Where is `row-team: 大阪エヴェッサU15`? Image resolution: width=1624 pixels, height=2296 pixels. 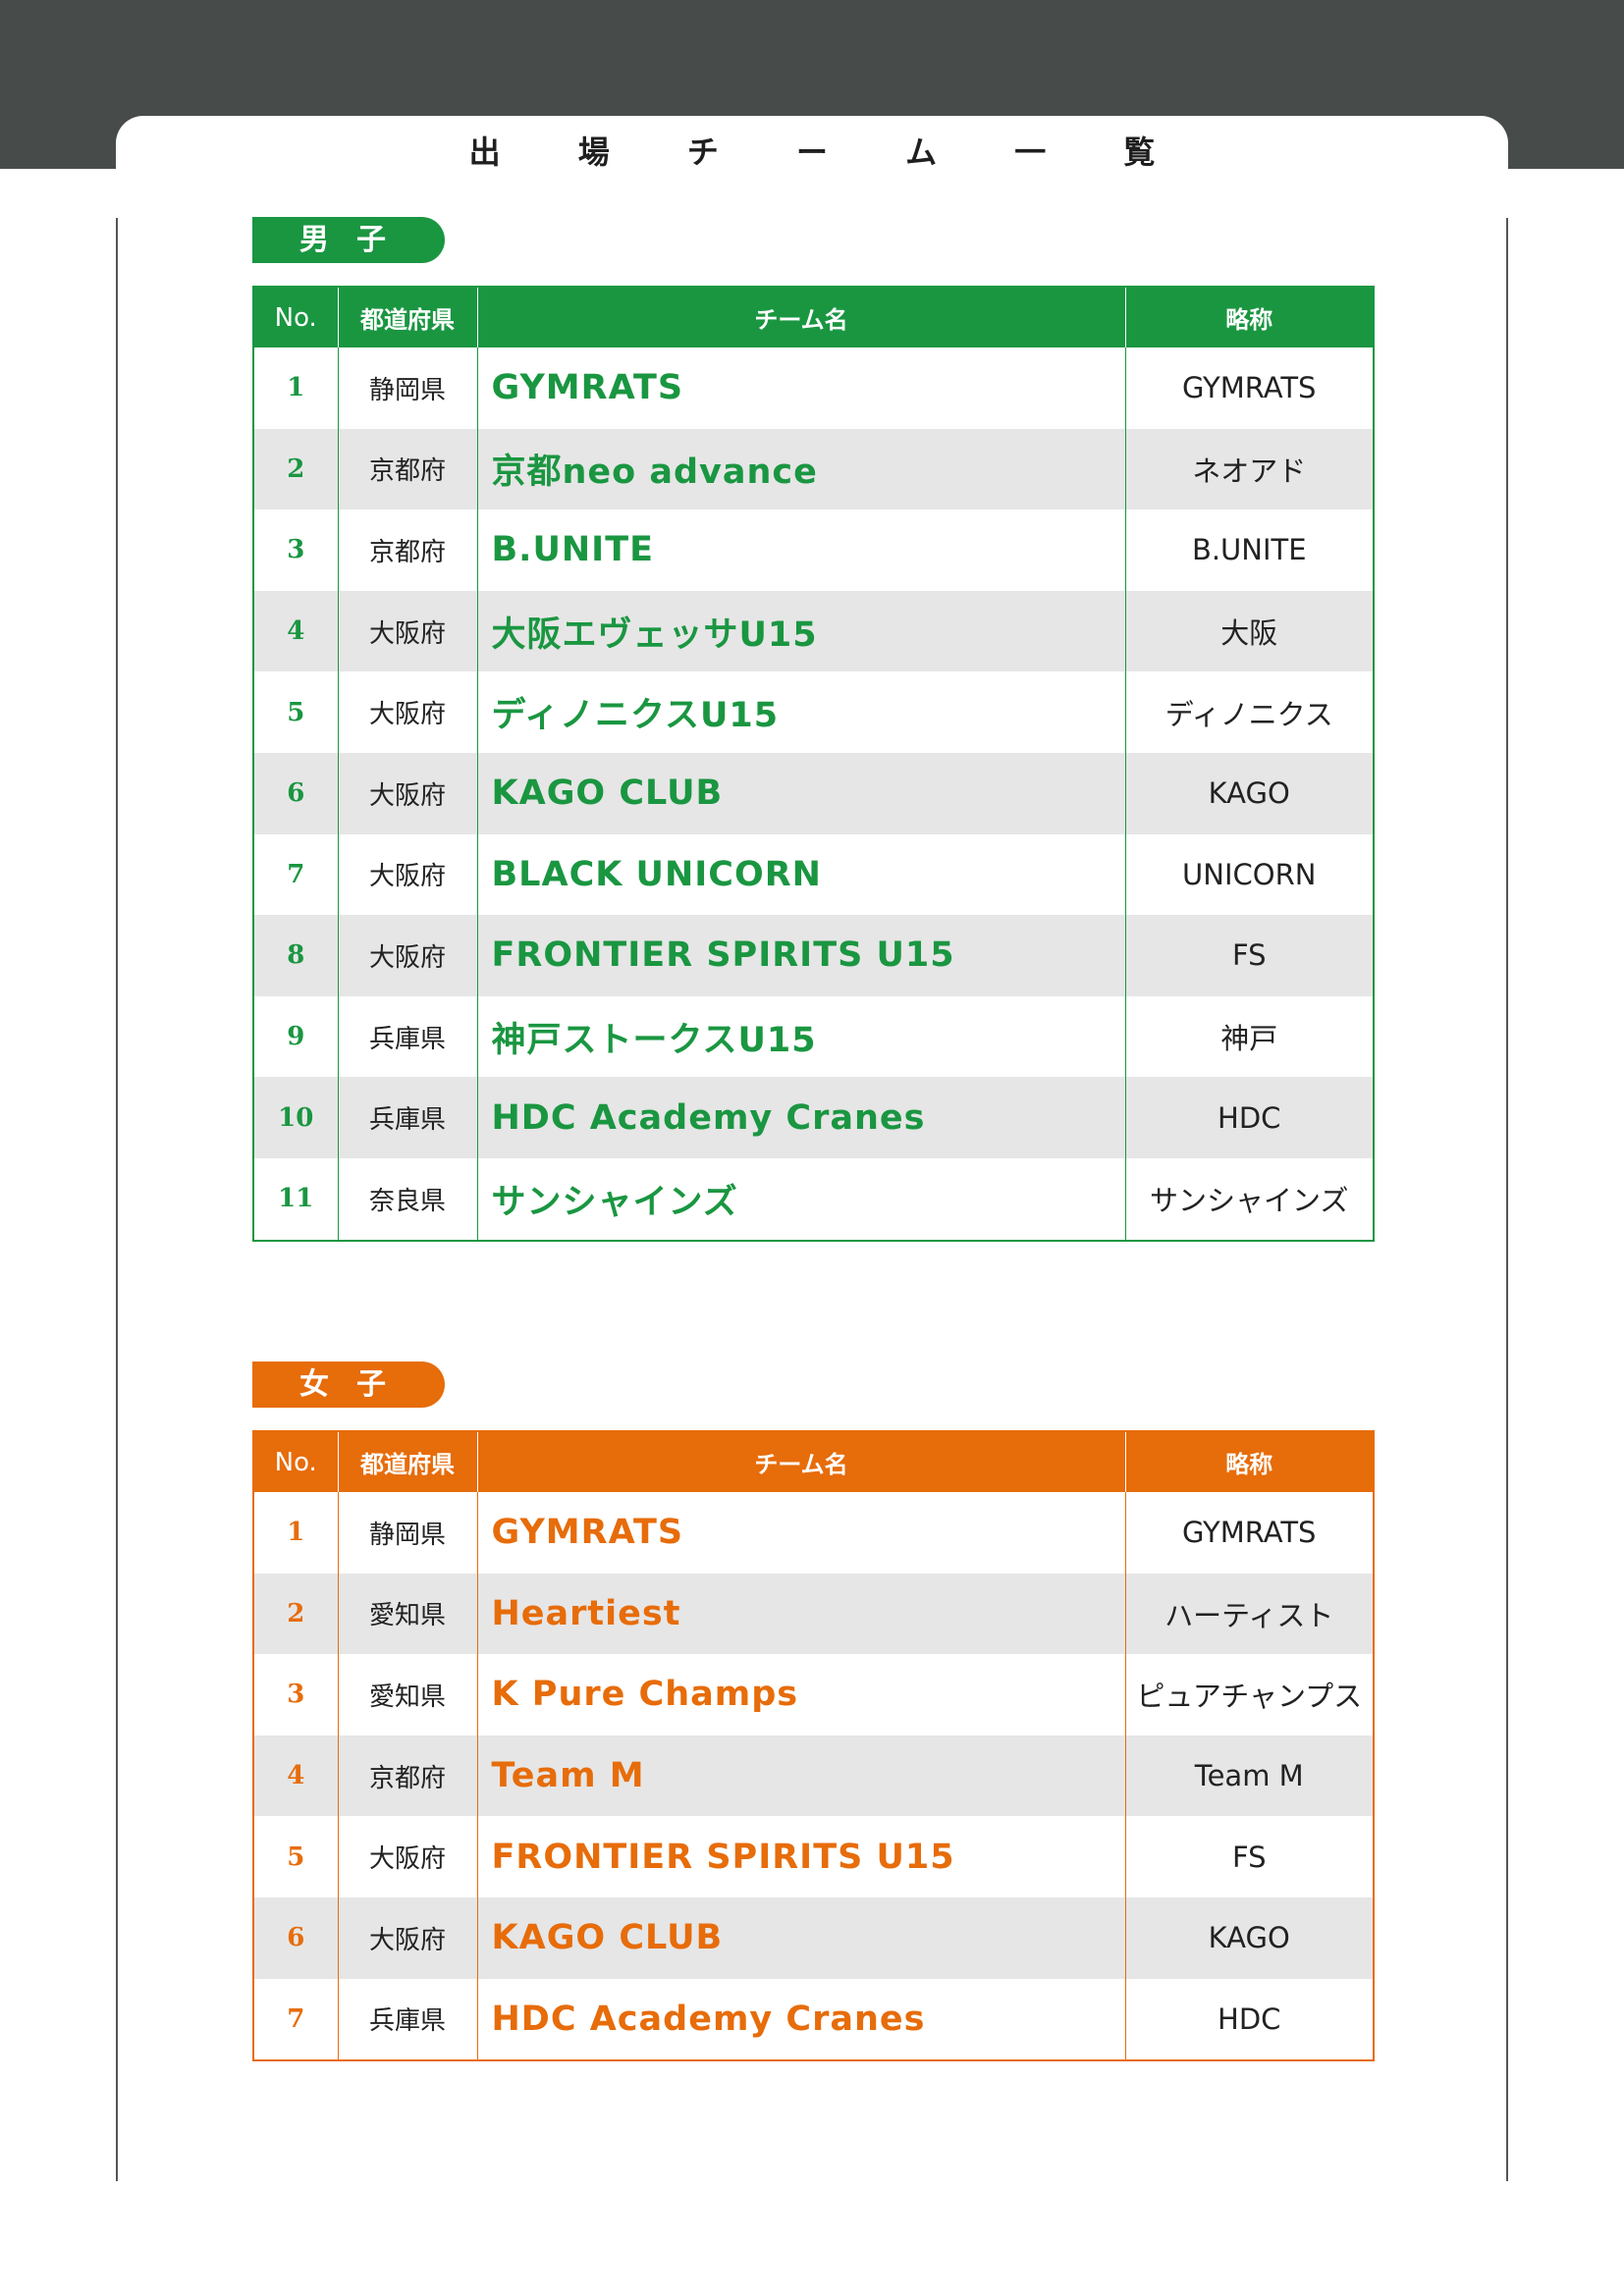 row-team: 大阪エヴェッサU15 is located at coordinates (801, 631).